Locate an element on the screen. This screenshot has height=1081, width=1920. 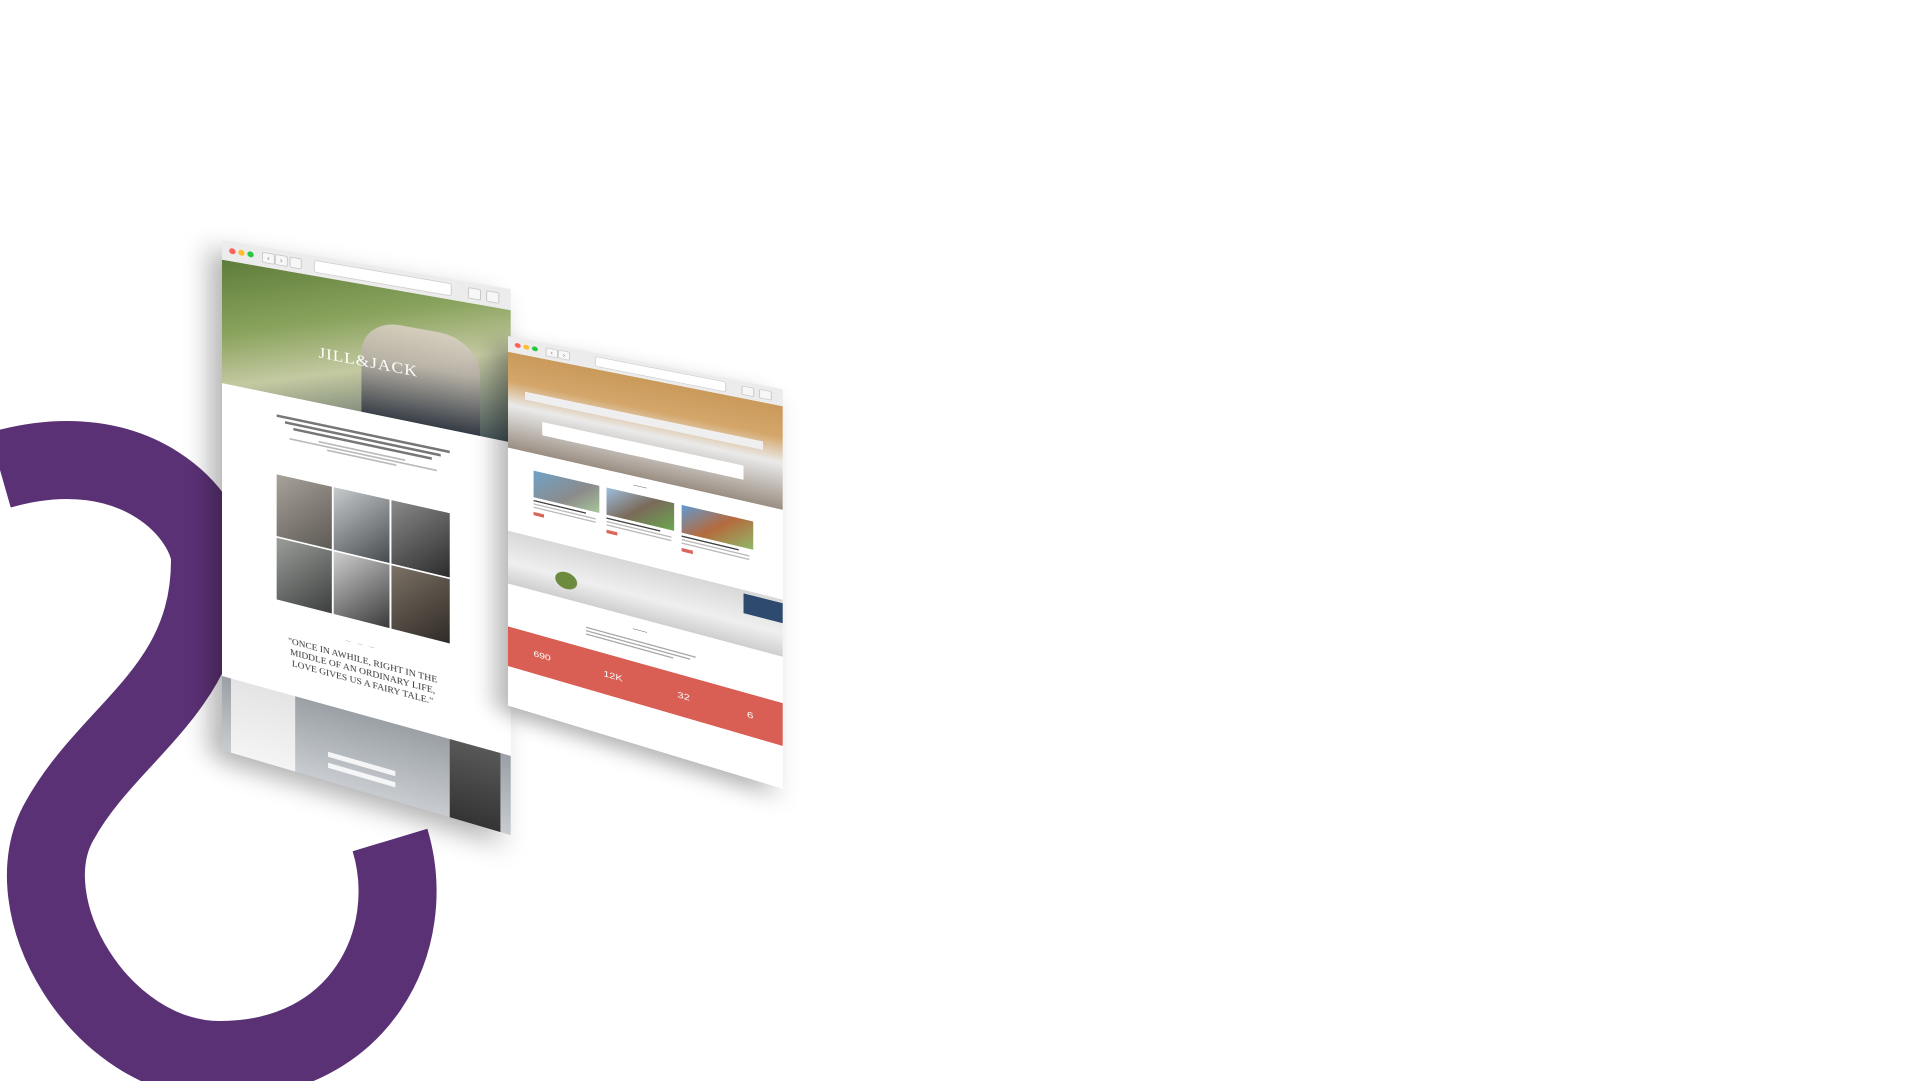
couple-photo is located at coordinates (421, 377).